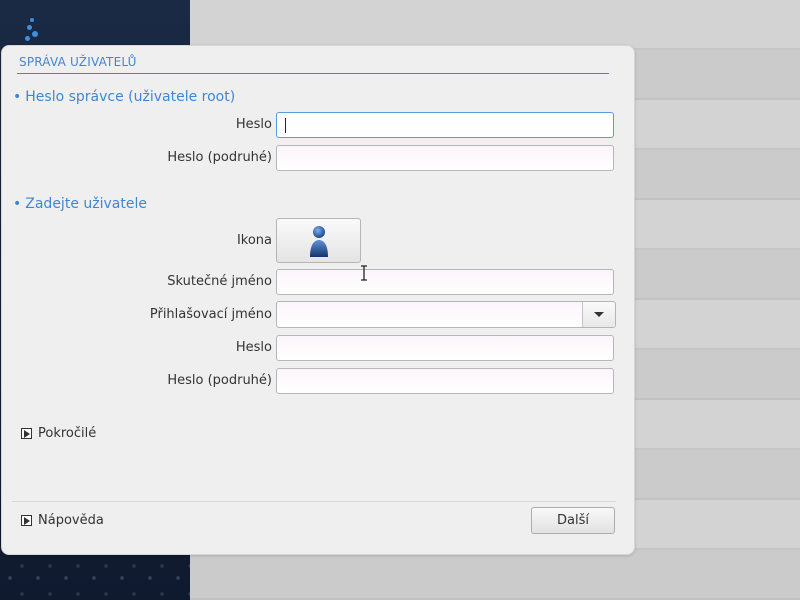 Image resolution: width=800 pixels, height=600 pixels. I want to click on footer-divider, so click(314, 501).